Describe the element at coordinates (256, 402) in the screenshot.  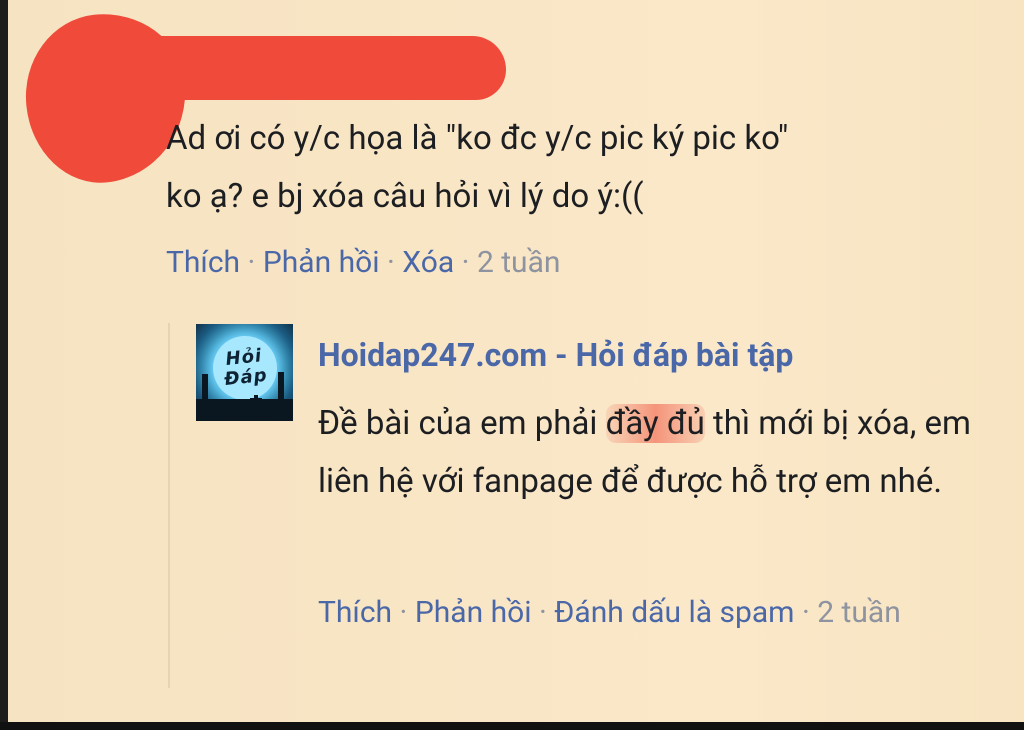
I see `cross-icon` at that location.